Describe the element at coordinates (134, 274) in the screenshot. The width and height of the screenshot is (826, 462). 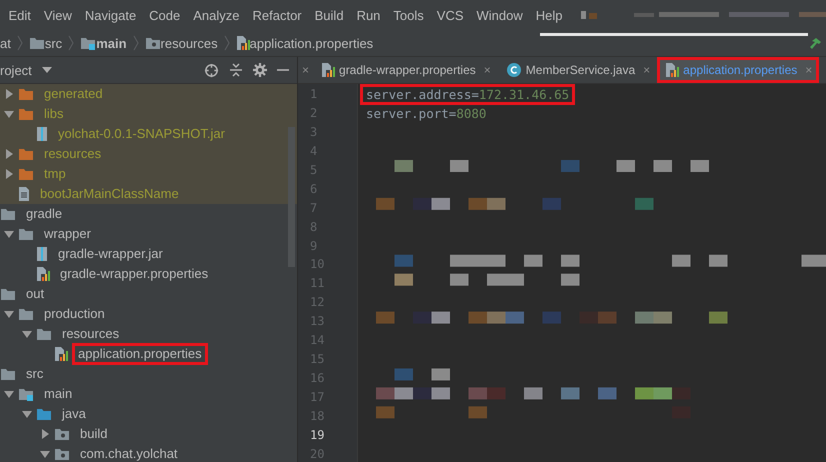
I see `tree-item: gradle-wrapper.properties` at that location.